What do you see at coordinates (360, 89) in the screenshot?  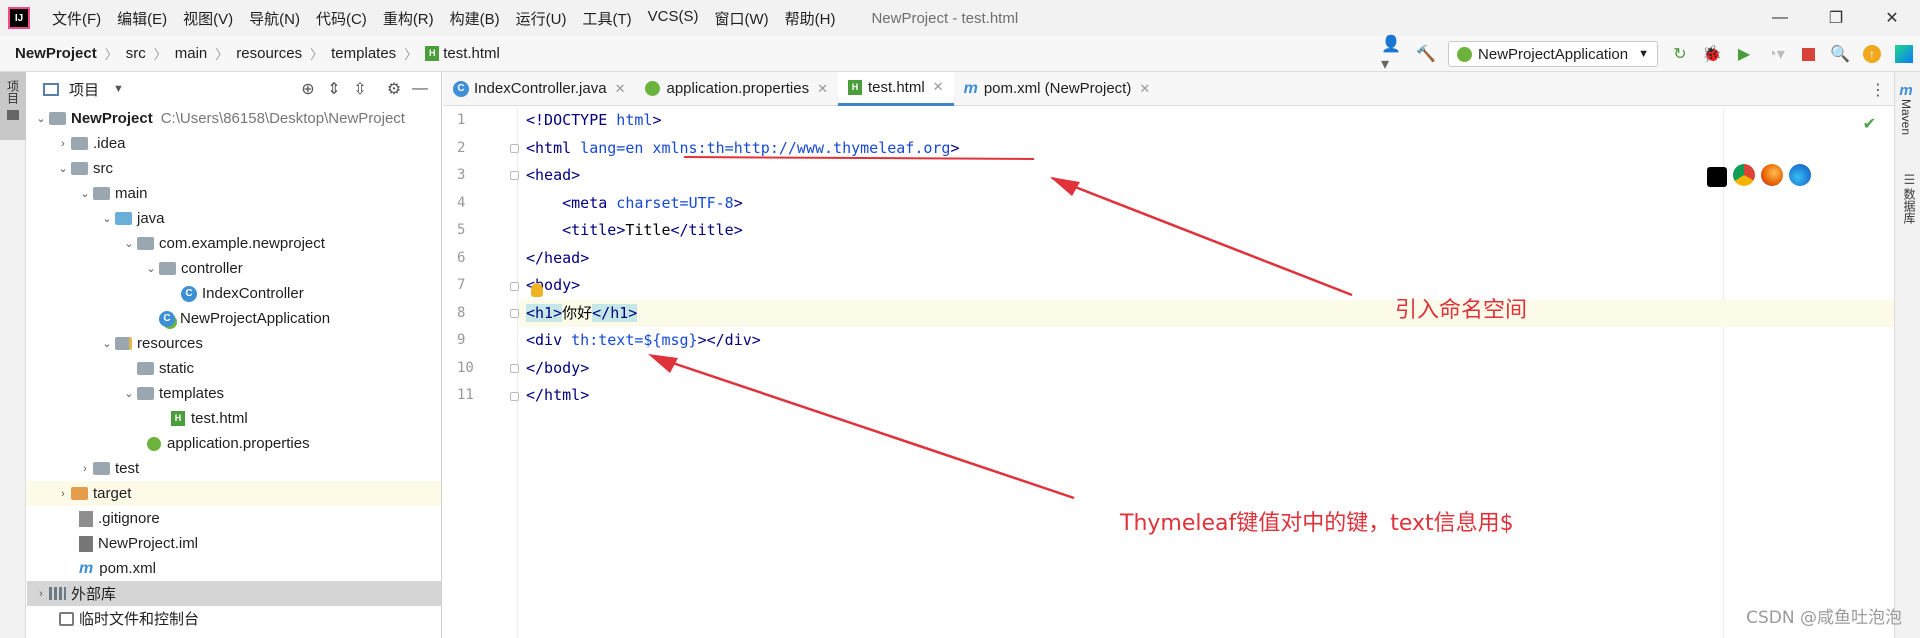 I see `collapse-all-icon: ⇳` at bounding box center [360, 89].